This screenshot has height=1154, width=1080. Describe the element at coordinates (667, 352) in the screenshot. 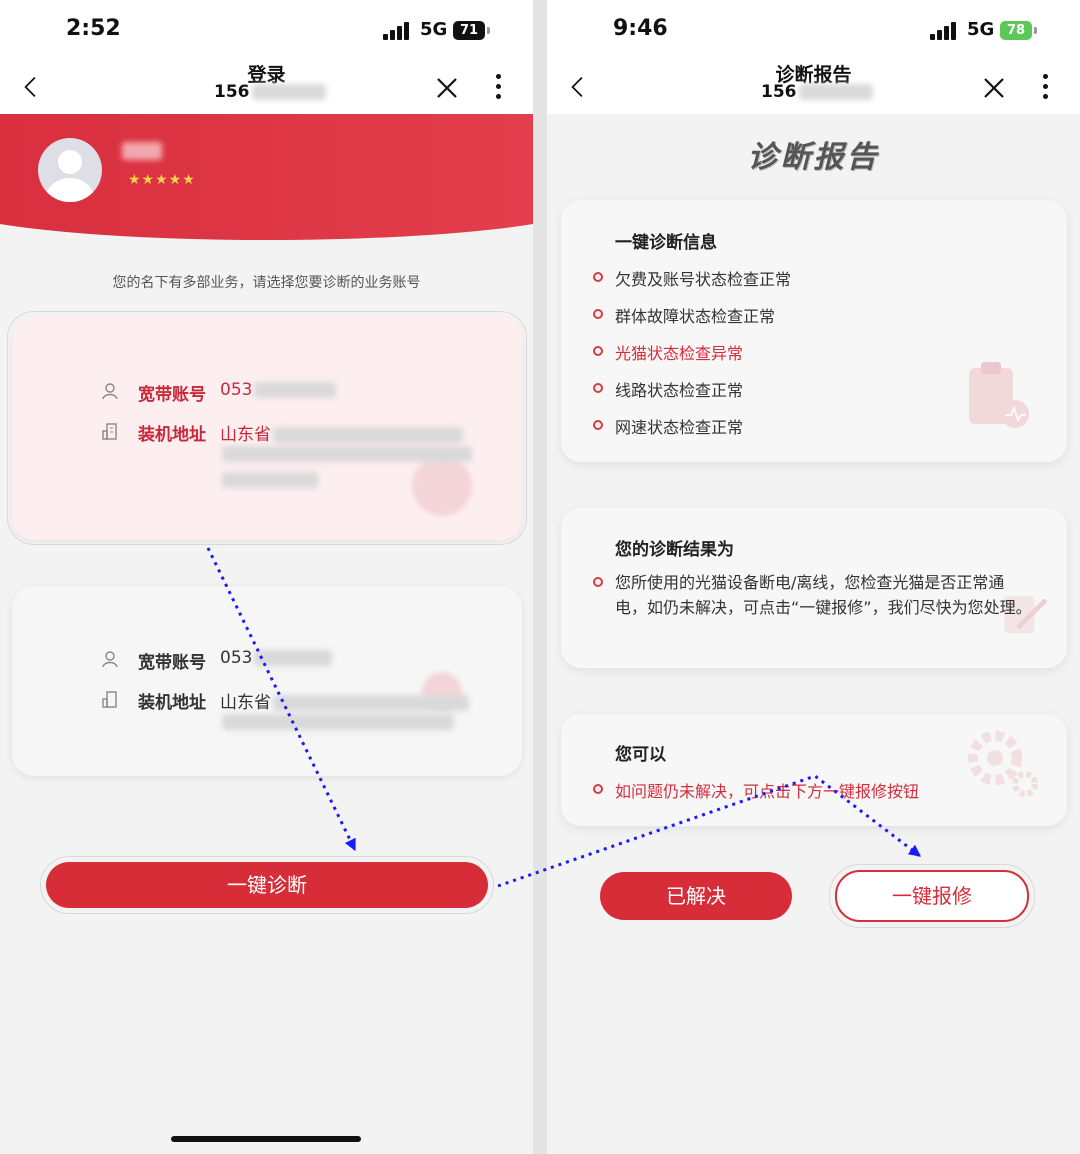

I see `check-item-abnormal: 光猫状态检查异常` at that location.